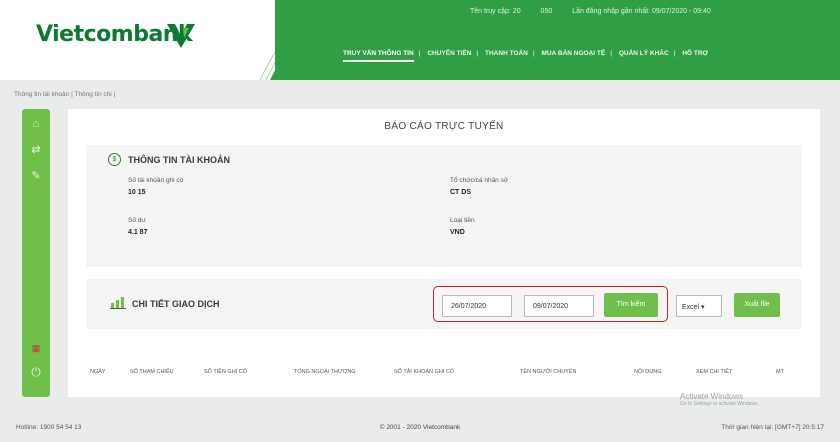  I want to click on account-name-label: Tổ chức/cá nhân sở, so click(479, 180).